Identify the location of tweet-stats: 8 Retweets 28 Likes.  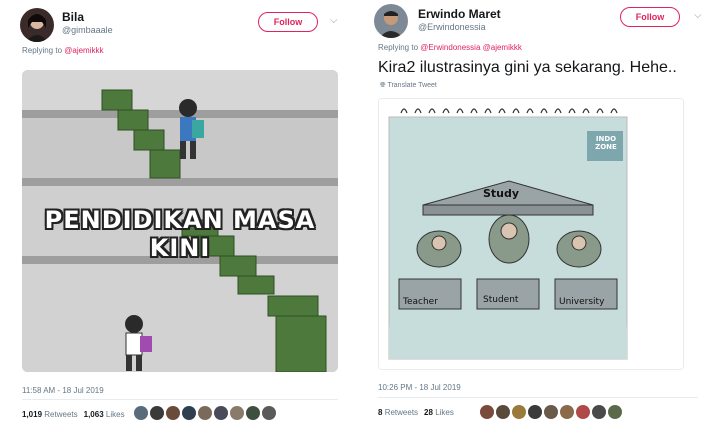
(416, 412).